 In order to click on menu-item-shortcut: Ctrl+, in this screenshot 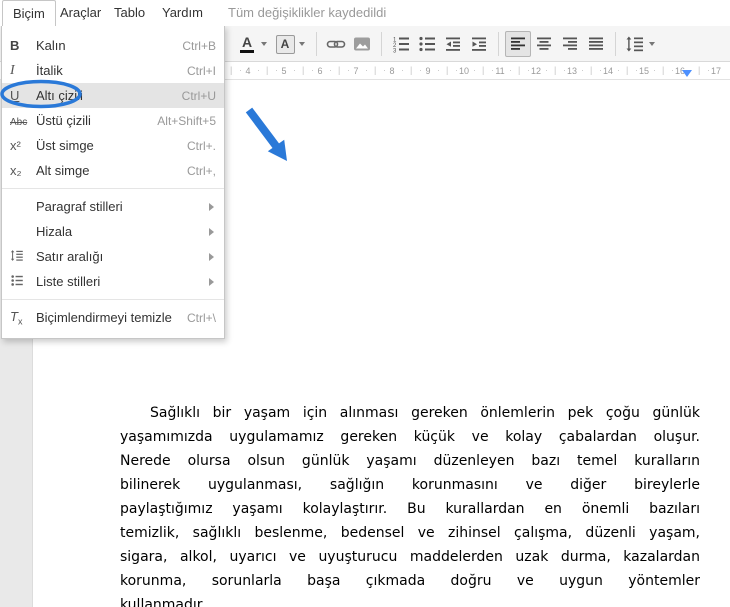, I will do `click(201, 170)`.